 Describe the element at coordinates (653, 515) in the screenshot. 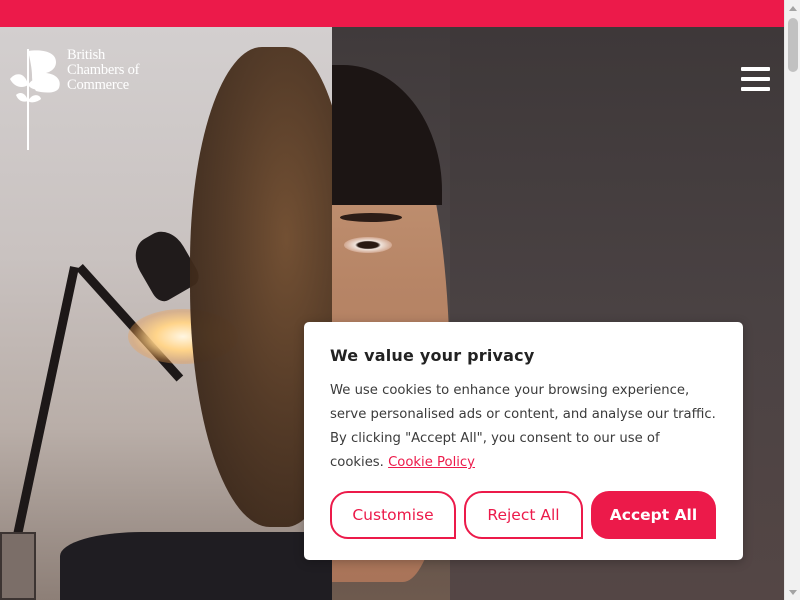

I see `accept-all-button: Accept All` at that location.